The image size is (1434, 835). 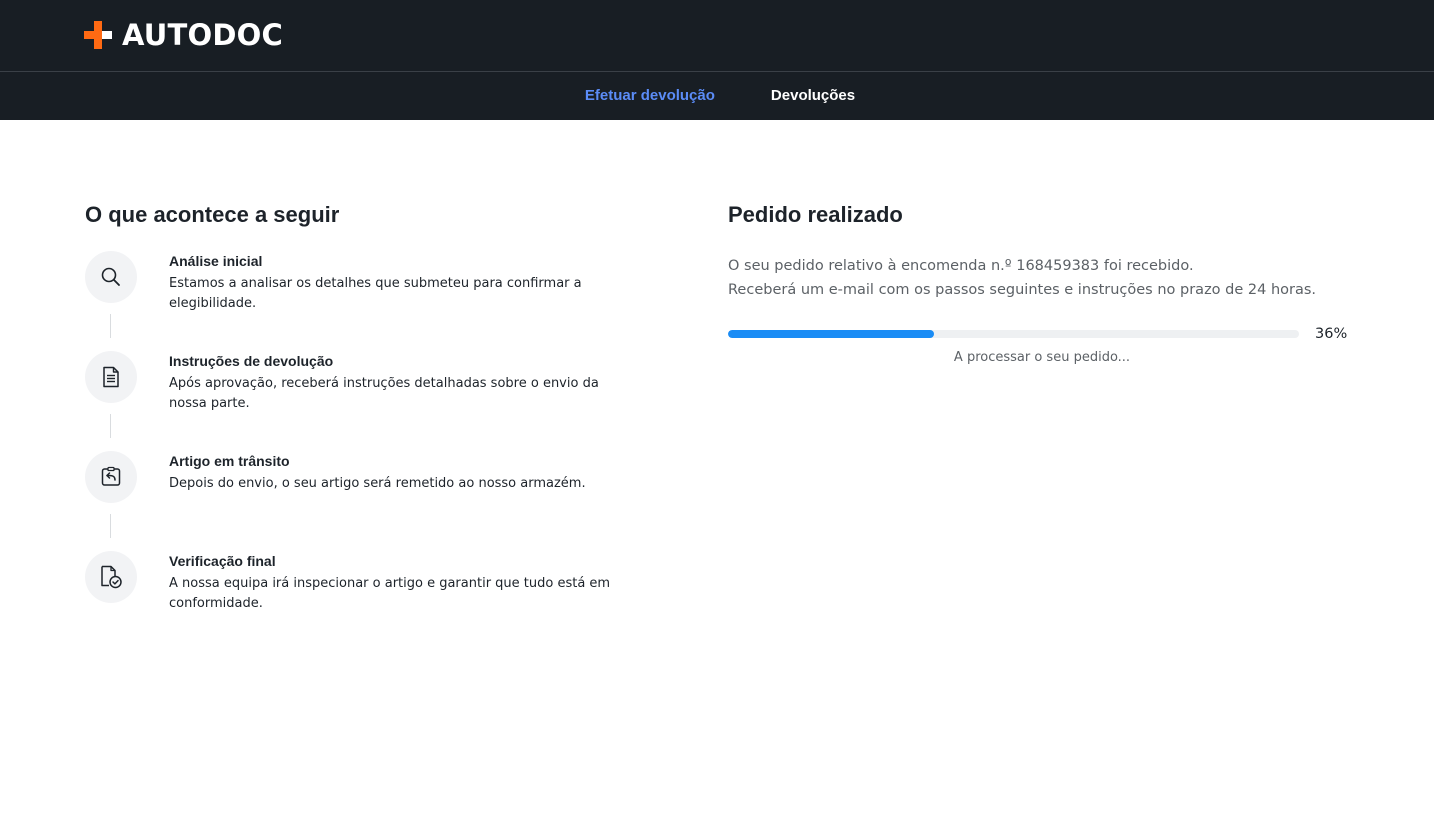 What do you see at coordinates (717, 36) in the screenshot?
I see `brand-bar: AUTODOC` at bounding box center [717, 36].